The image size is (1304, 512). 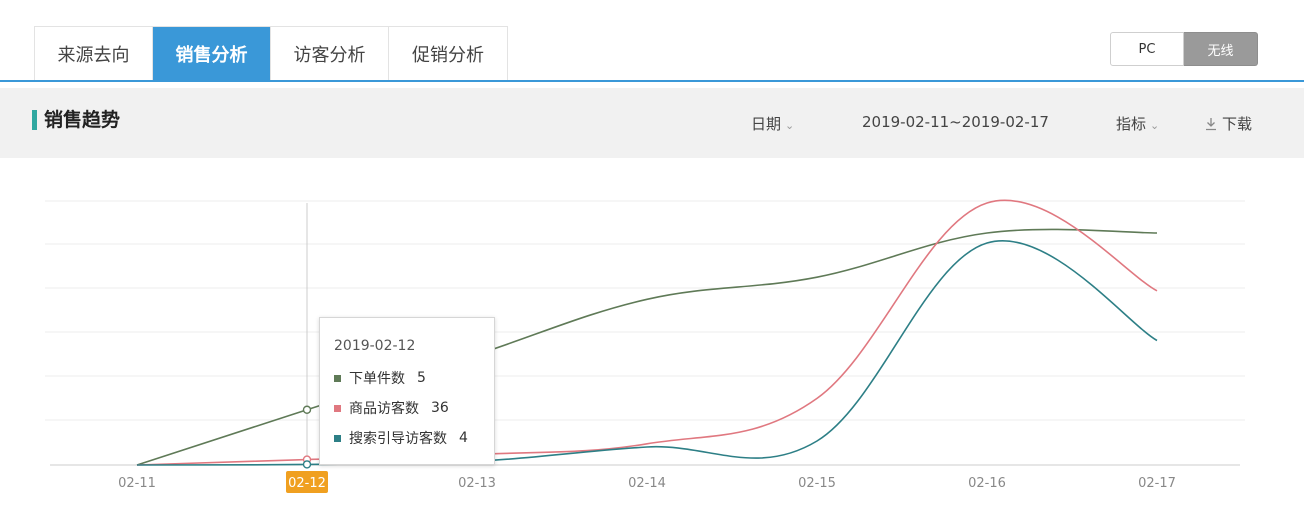 I want to click on tab-visitor-analysis: 访客分析, so click(x=330, y=54).